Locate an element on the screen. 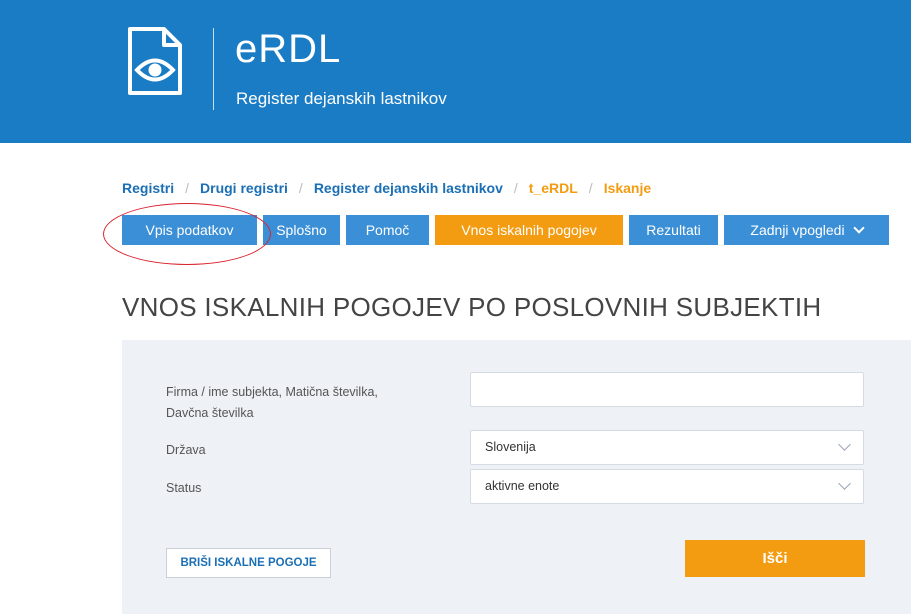  breadcrumb-item-register: Register dejanskih lastnikov is located at coordinates (408, 188).